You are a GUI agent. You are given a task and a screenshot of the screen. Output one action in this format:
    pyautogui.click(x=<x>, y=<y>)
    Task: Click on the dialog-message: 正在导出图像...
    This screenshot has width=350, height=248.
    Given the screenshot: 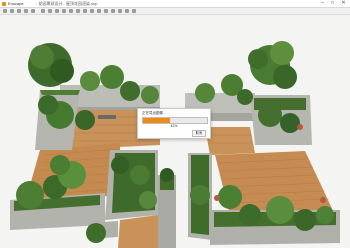 What is the action you would take?
    pyautogui.click(x=154, y=113)
    